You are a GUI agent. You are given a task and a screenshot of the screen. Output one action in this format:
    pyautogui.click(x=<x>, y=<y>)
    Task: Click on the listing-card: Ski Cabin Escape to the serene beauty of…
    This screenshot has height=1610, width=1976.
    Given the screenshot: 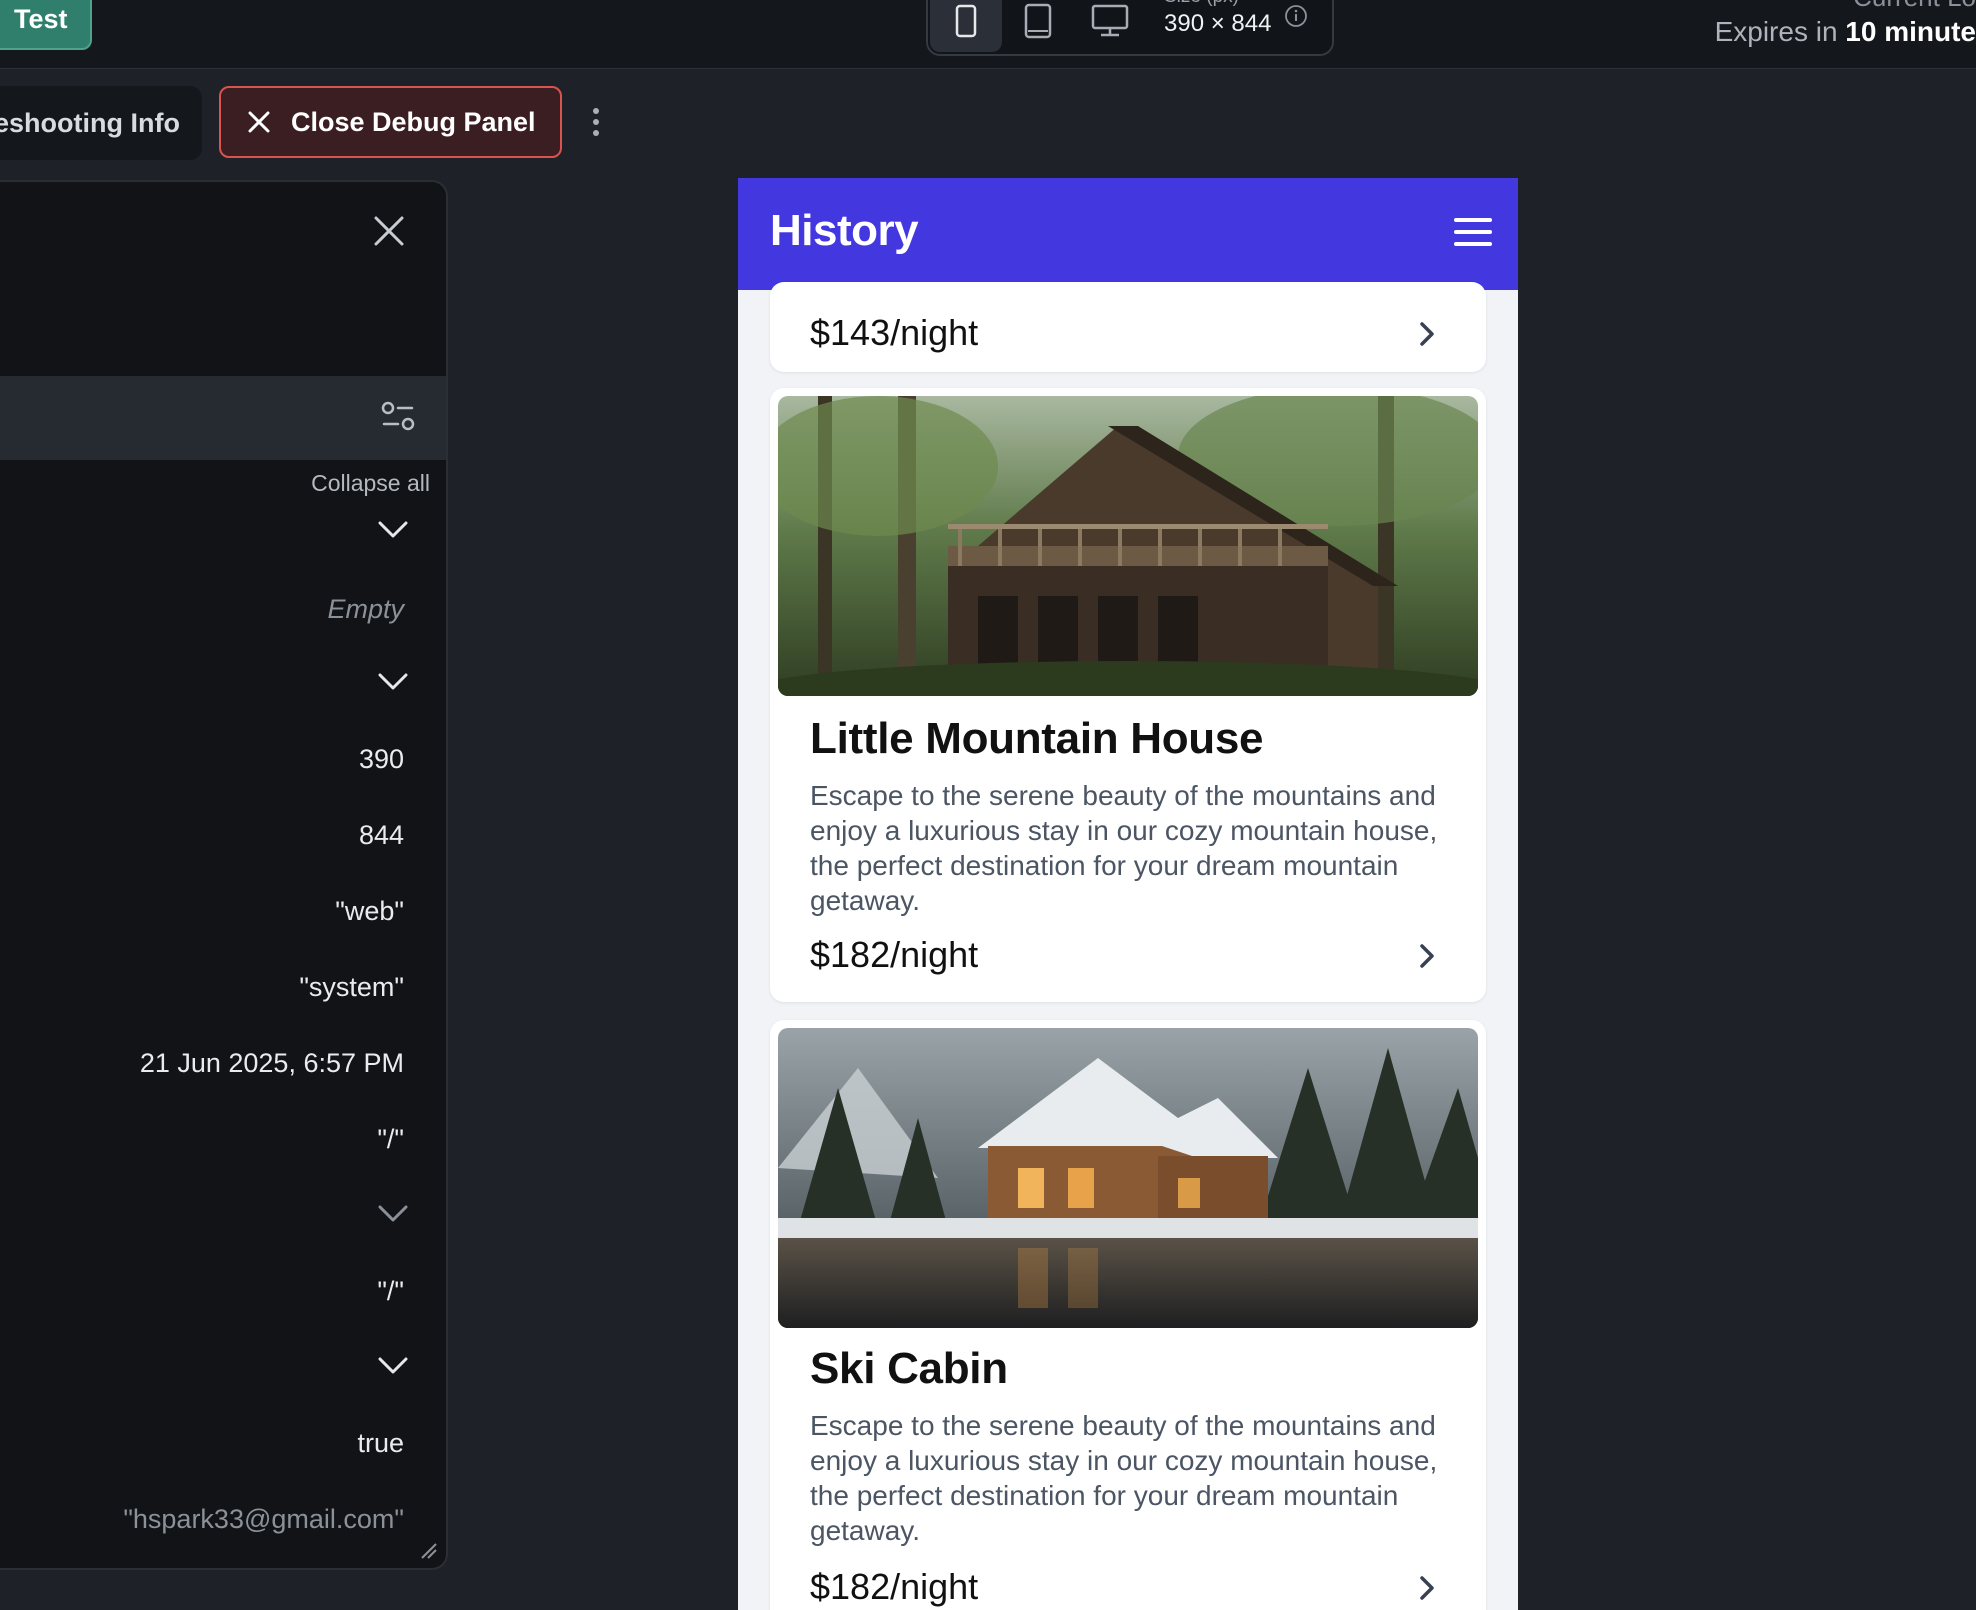 What is the action you would take?
    pyautogui.click(x=1128, y=1315)
    